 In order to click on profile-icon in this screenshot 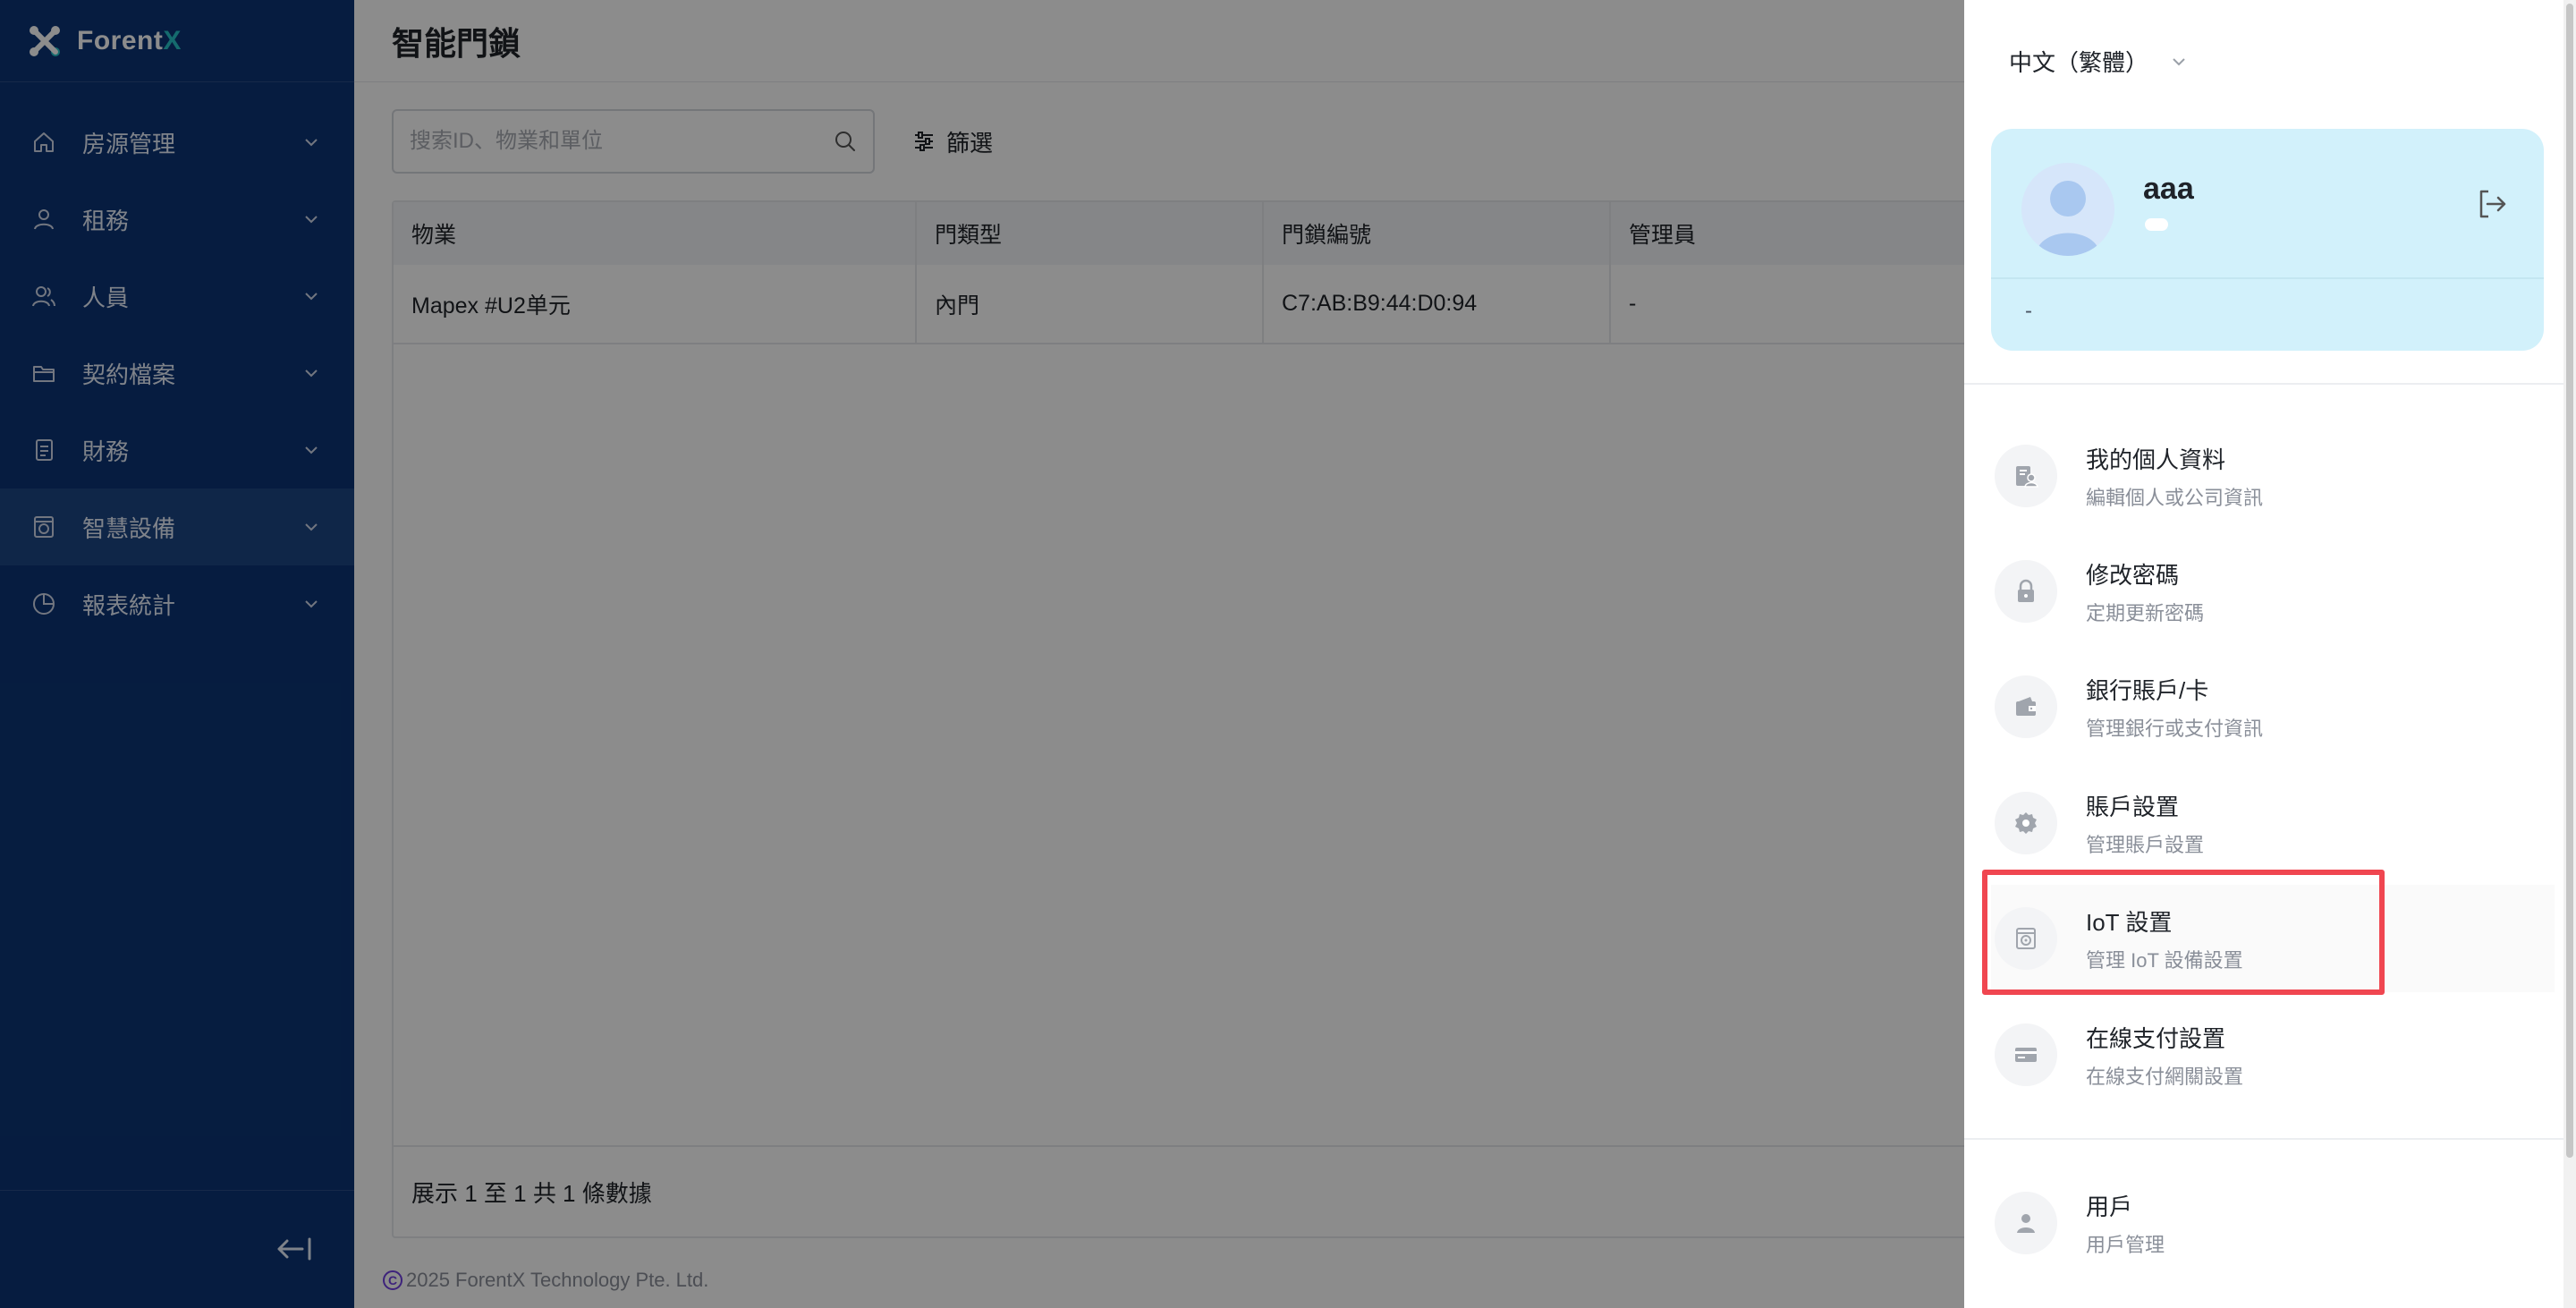, I will do `click(2026, 476)`.